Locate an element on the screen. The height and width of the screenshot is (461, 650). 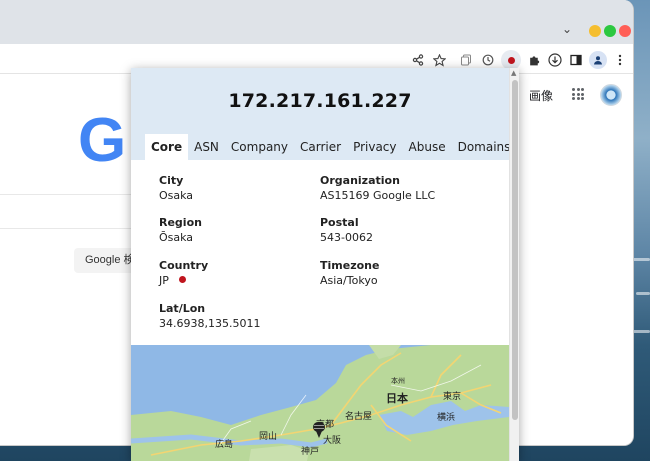
tab-search-chevron-icon: ⌄ is located at coordinates (567, 29).